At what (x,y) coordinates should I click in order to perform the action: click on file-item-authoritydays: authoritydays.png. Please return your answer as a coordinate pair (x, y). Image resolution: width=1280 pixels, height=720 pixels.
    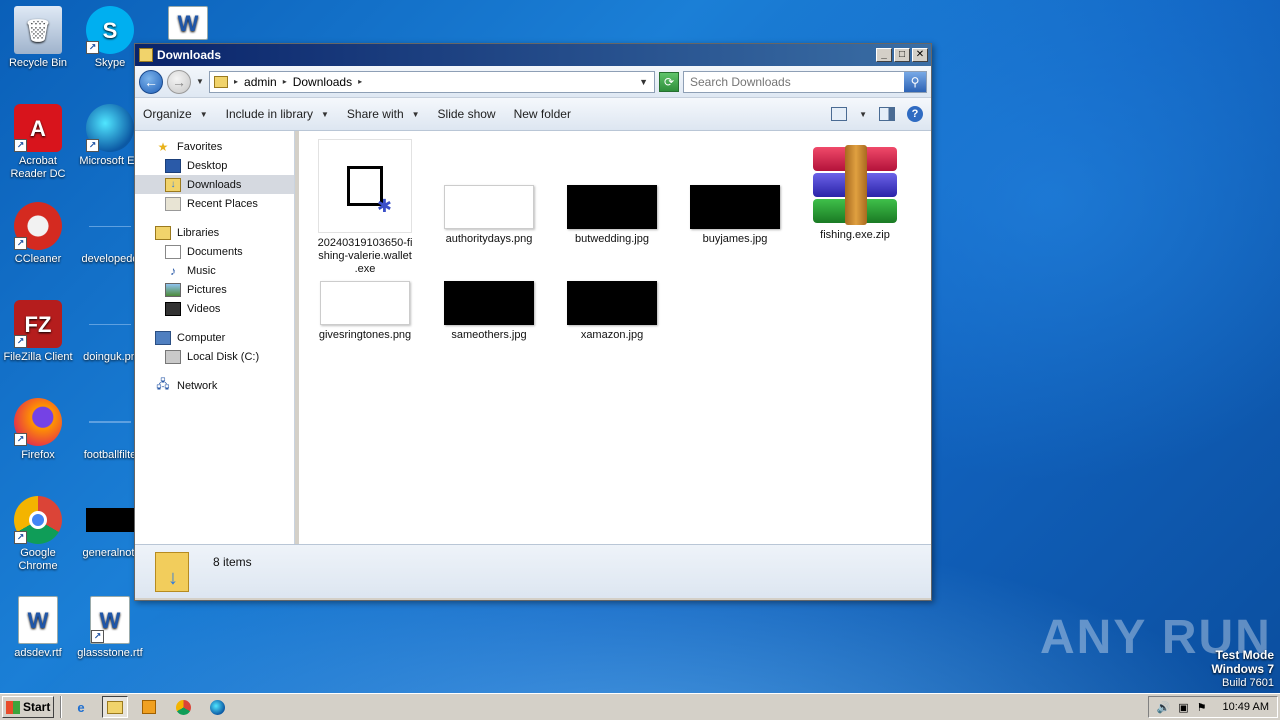
    Looking at the image, I should click on (489, 215).